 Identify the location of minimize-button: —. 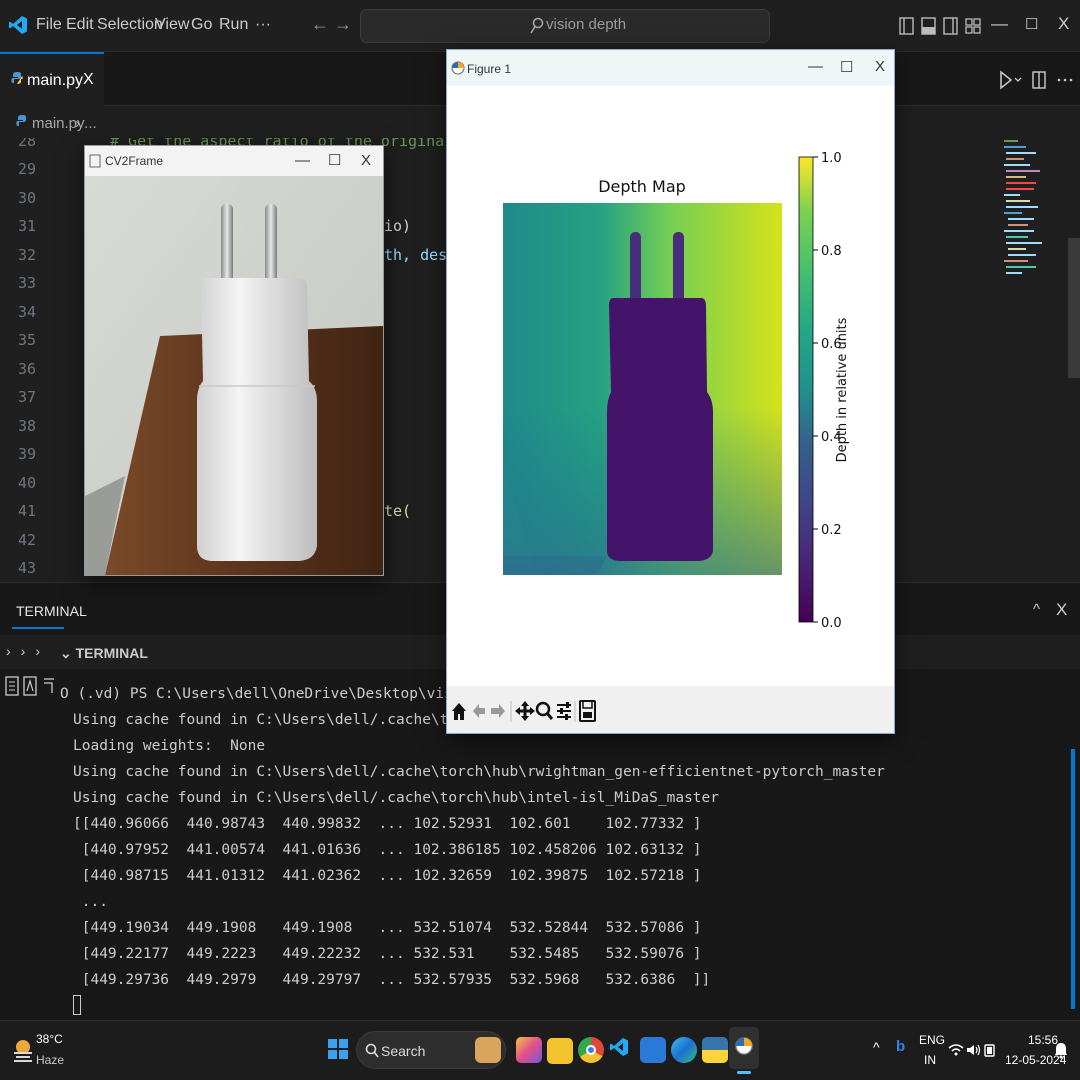
(999, 24).